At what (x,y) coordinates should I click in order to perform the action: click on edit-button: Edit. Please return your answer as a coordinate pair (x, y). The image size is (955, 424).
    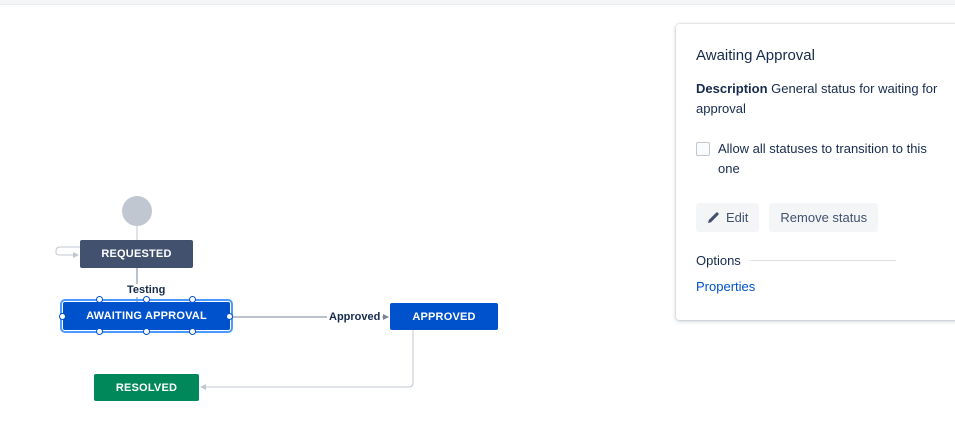
    Looking at the image, I should click on (728, 217).